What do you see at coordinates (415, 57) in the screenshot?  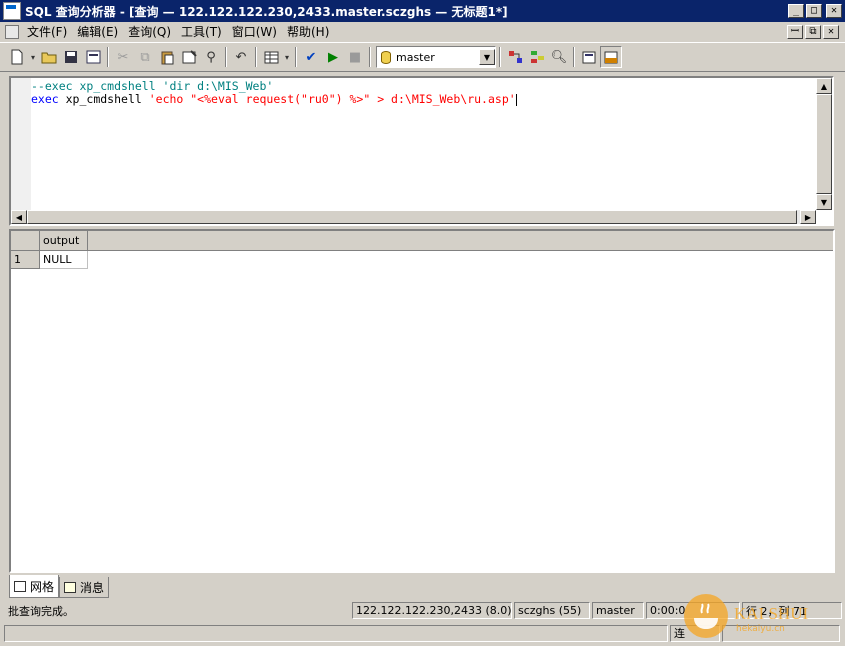 I see `database-select-value: master` at bounding box center [415, 57].